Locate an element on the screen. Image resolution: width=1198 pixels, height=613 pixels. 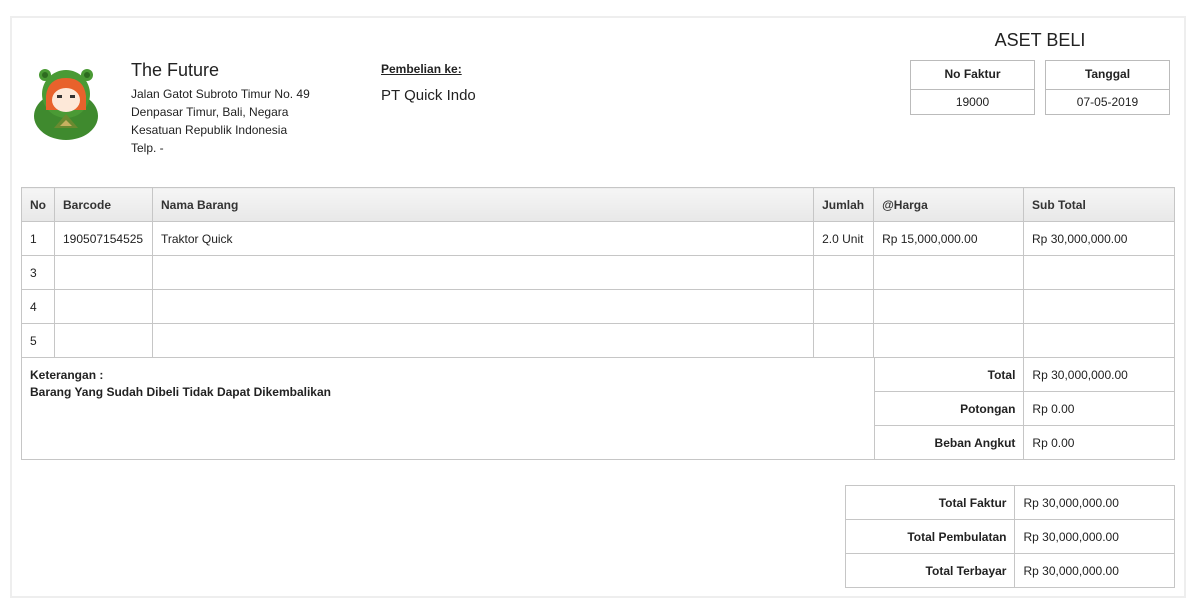
company-address-line: Kesatuan Republik Indonesia is located at coordinates (209, 130).